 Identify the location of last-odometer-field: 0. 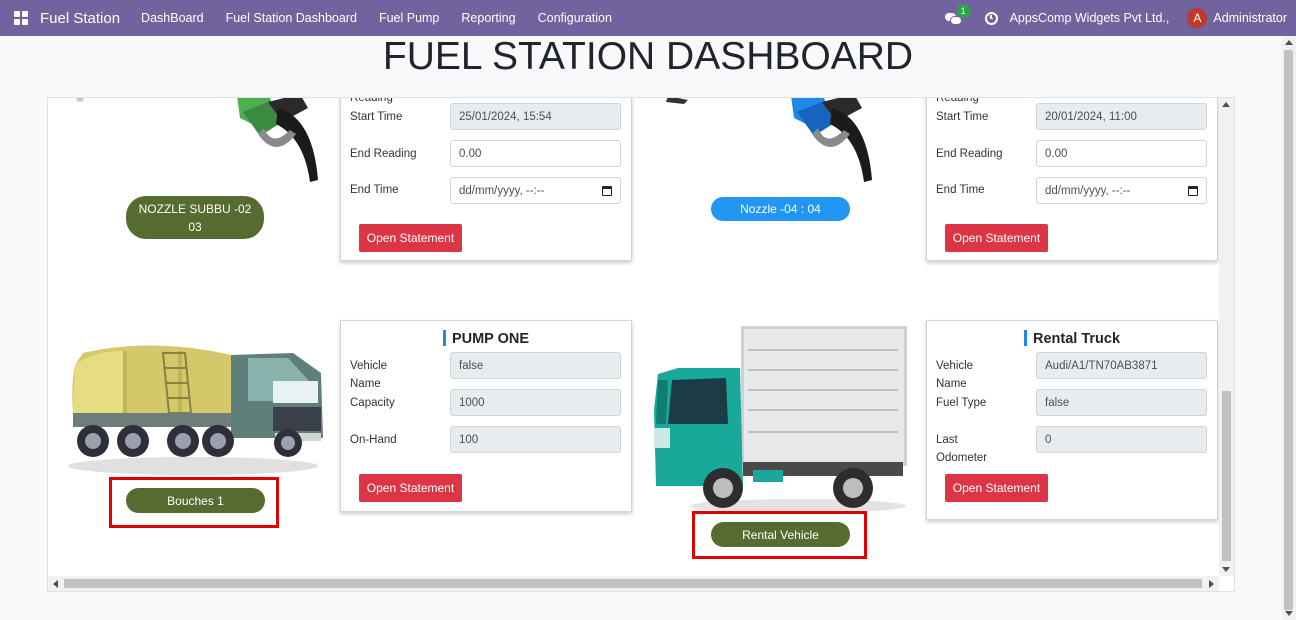
(1121, 439).